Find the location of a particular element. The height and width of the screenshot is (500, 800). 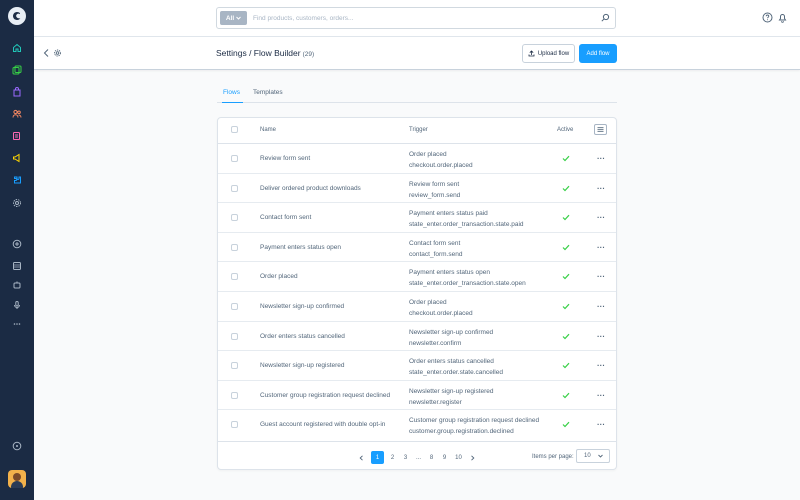

help-icon is located at coordinates (17, 446).